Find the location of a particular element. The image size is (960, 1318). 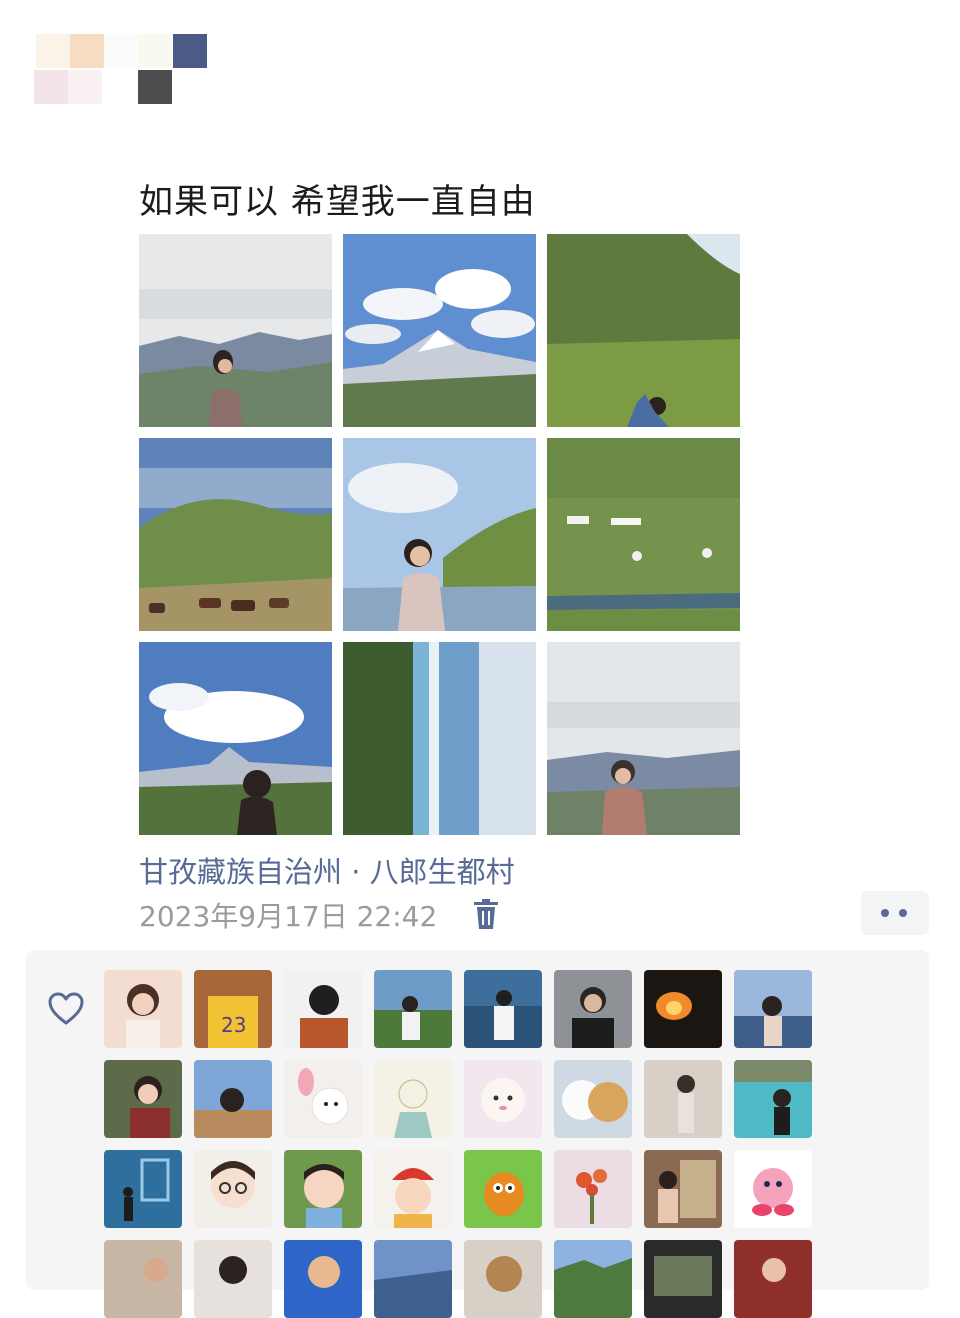

heart-icon is located at coordinates (66, 1009).